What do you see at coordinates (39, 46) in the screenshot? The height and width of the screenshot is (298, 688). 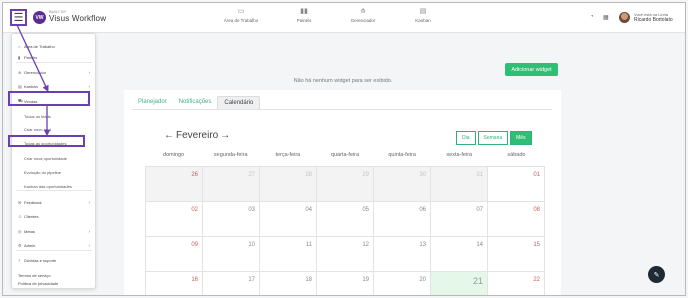 I see `sidebar-item-label: Área de Trabalho` at bounding box center [39, 46].